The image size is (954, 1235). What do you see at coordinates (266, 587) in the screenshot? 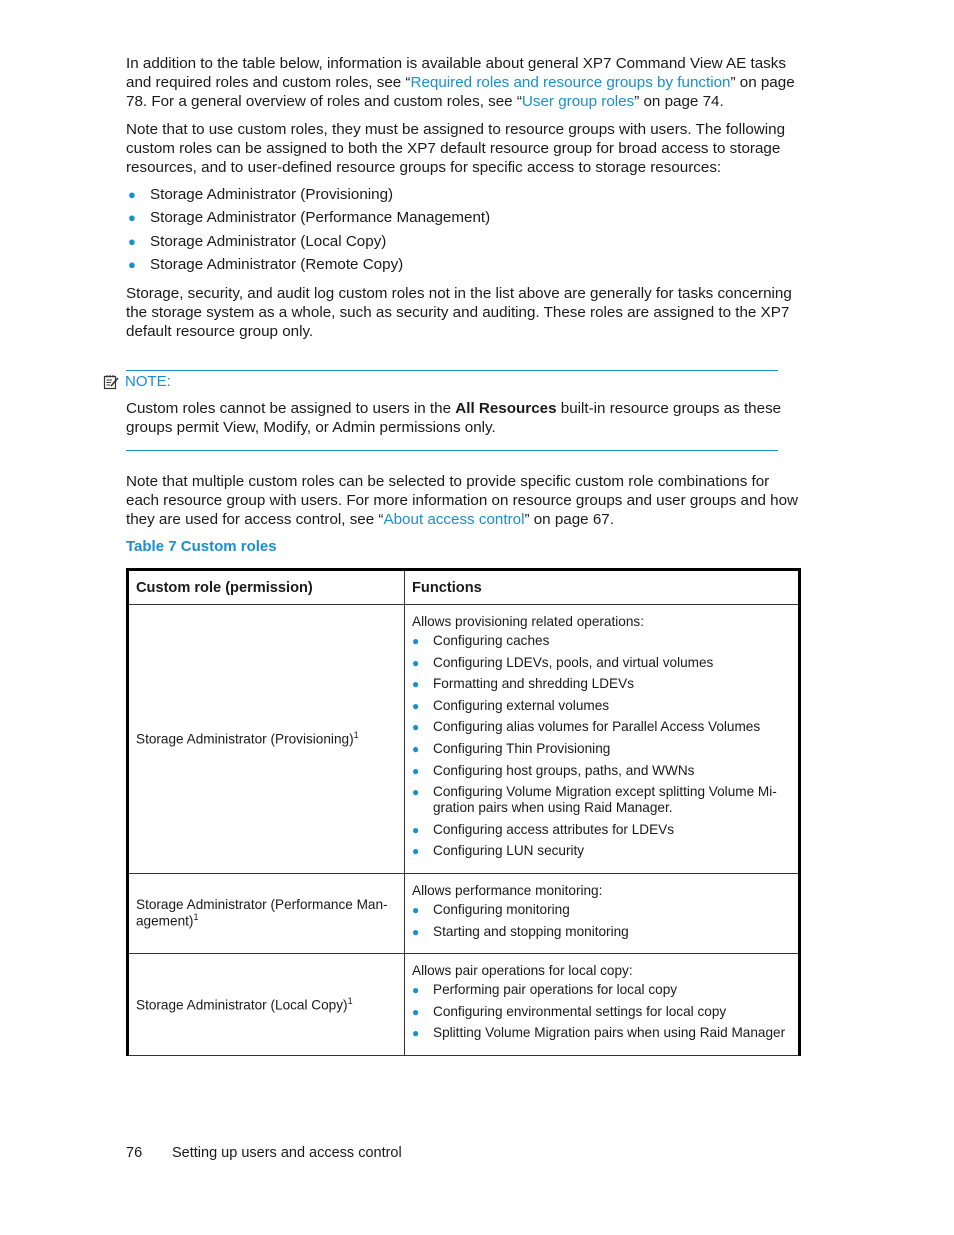
I see `column-header-role: Custom role (permission)` at bounding box center [266, 587].